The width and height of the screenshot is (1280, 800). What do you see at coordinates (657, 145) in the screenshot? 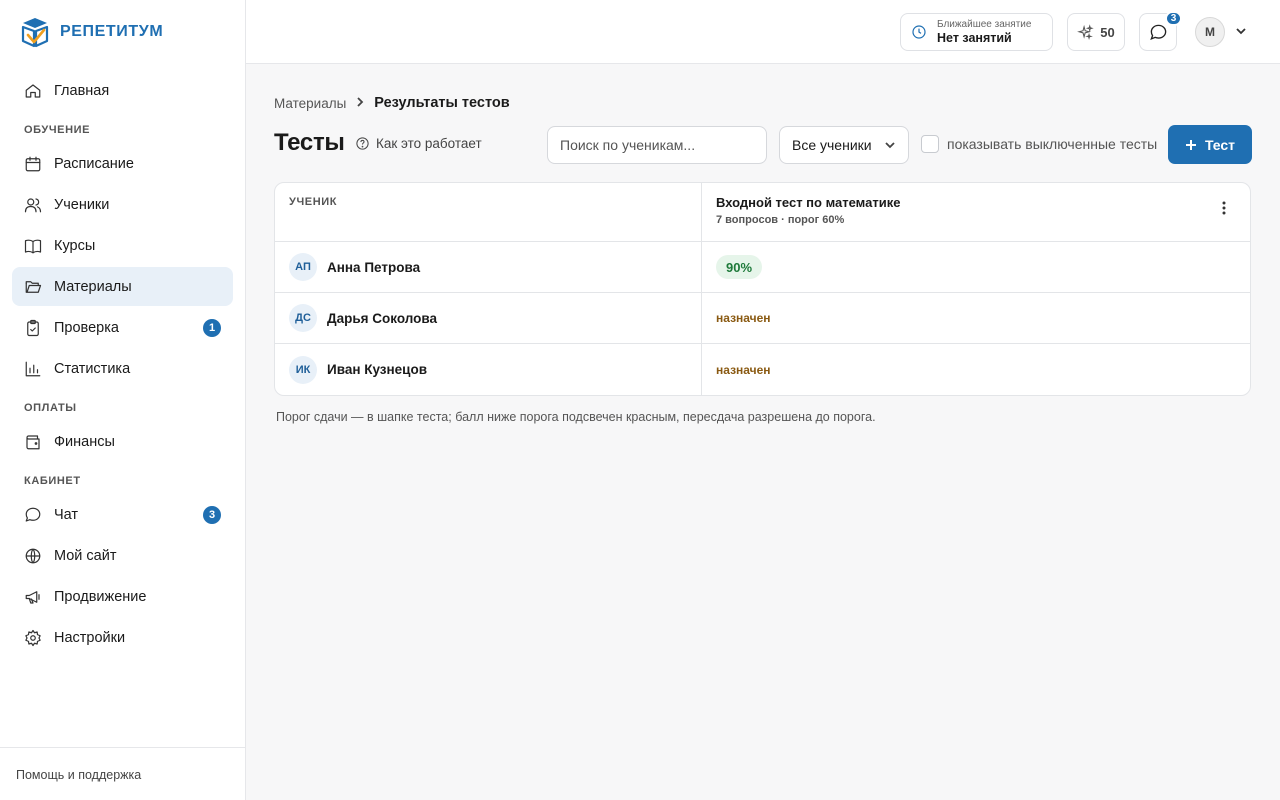
I see `student-search-input` at bounding box center [657, 145].